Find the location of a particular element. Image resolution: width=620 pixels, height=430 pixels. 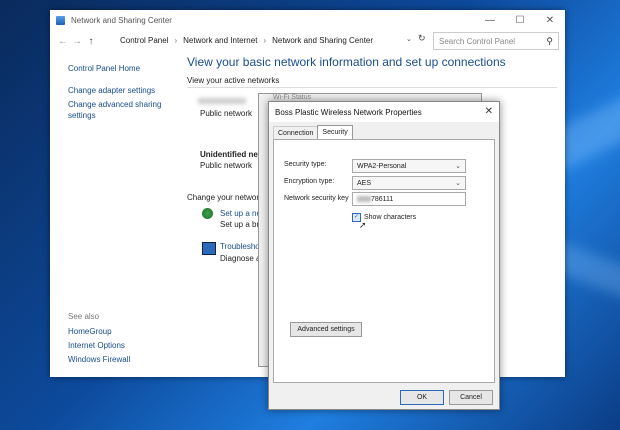

advanced-settings-button: Advanced settings is located at coordinates (326, 329).